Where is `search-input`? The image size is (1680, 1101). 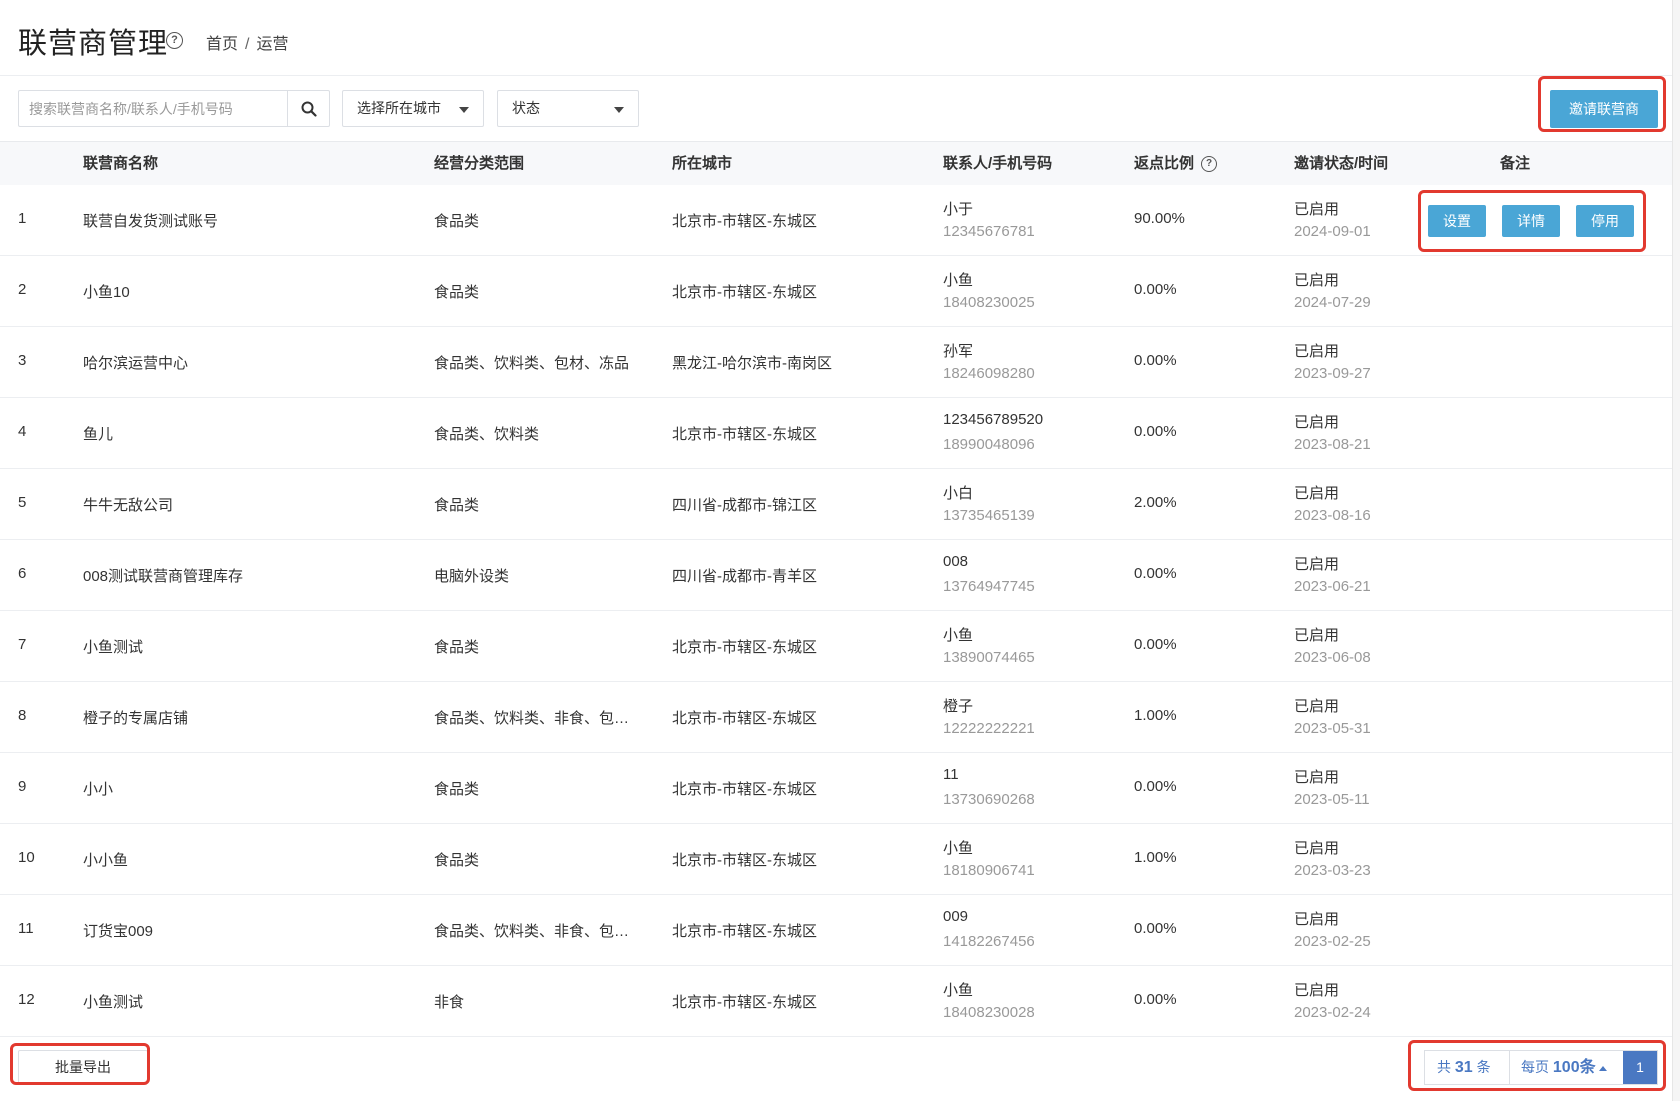
search-input is located at coordinates (153, 108).